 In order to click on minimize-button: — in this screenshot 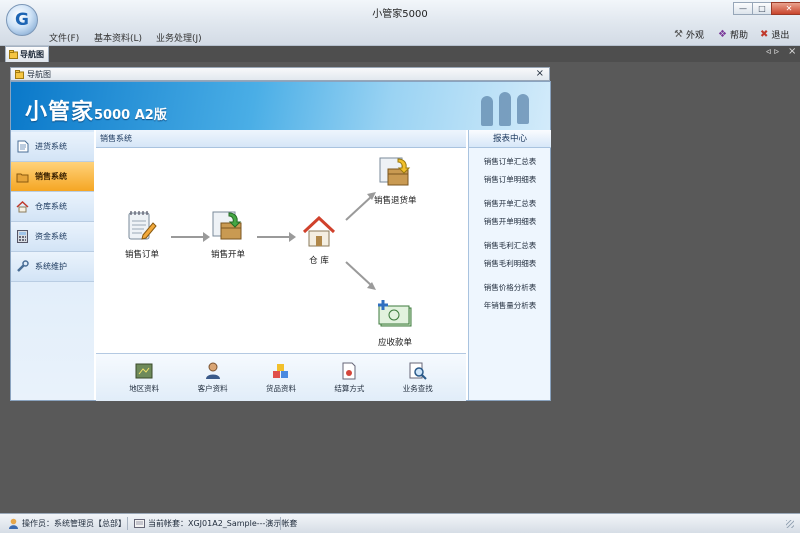, I will do `click(743, 8)`.